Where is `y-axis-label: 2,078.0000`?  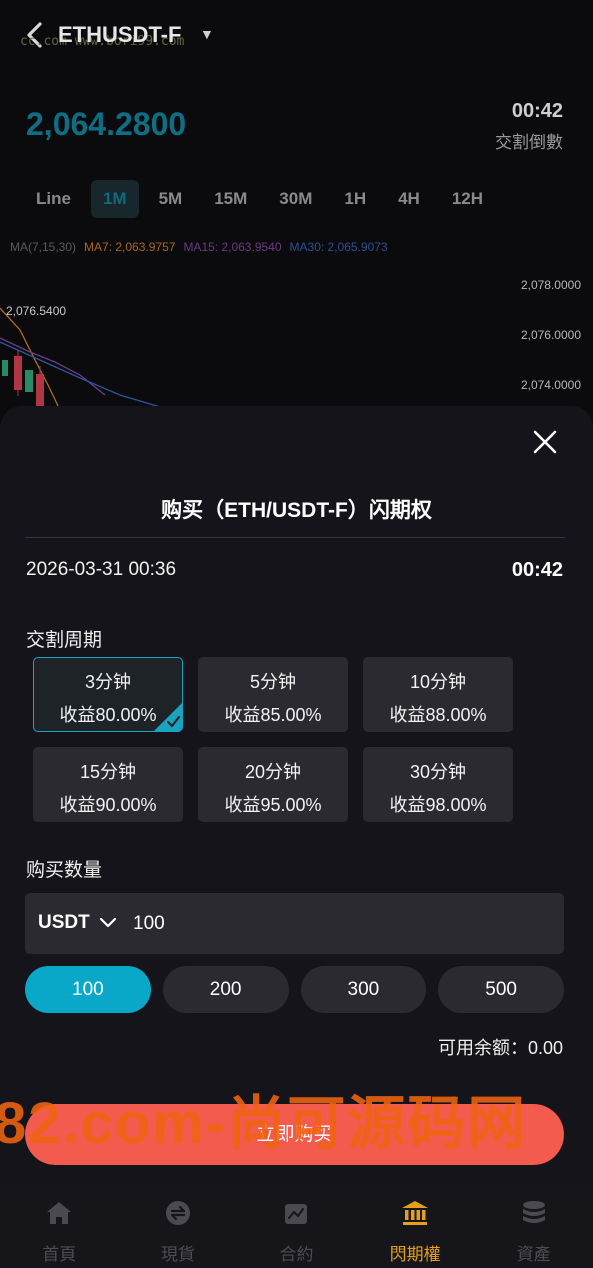
y-axis-label: 2,078.0000 is located at coordinates (550, 285).